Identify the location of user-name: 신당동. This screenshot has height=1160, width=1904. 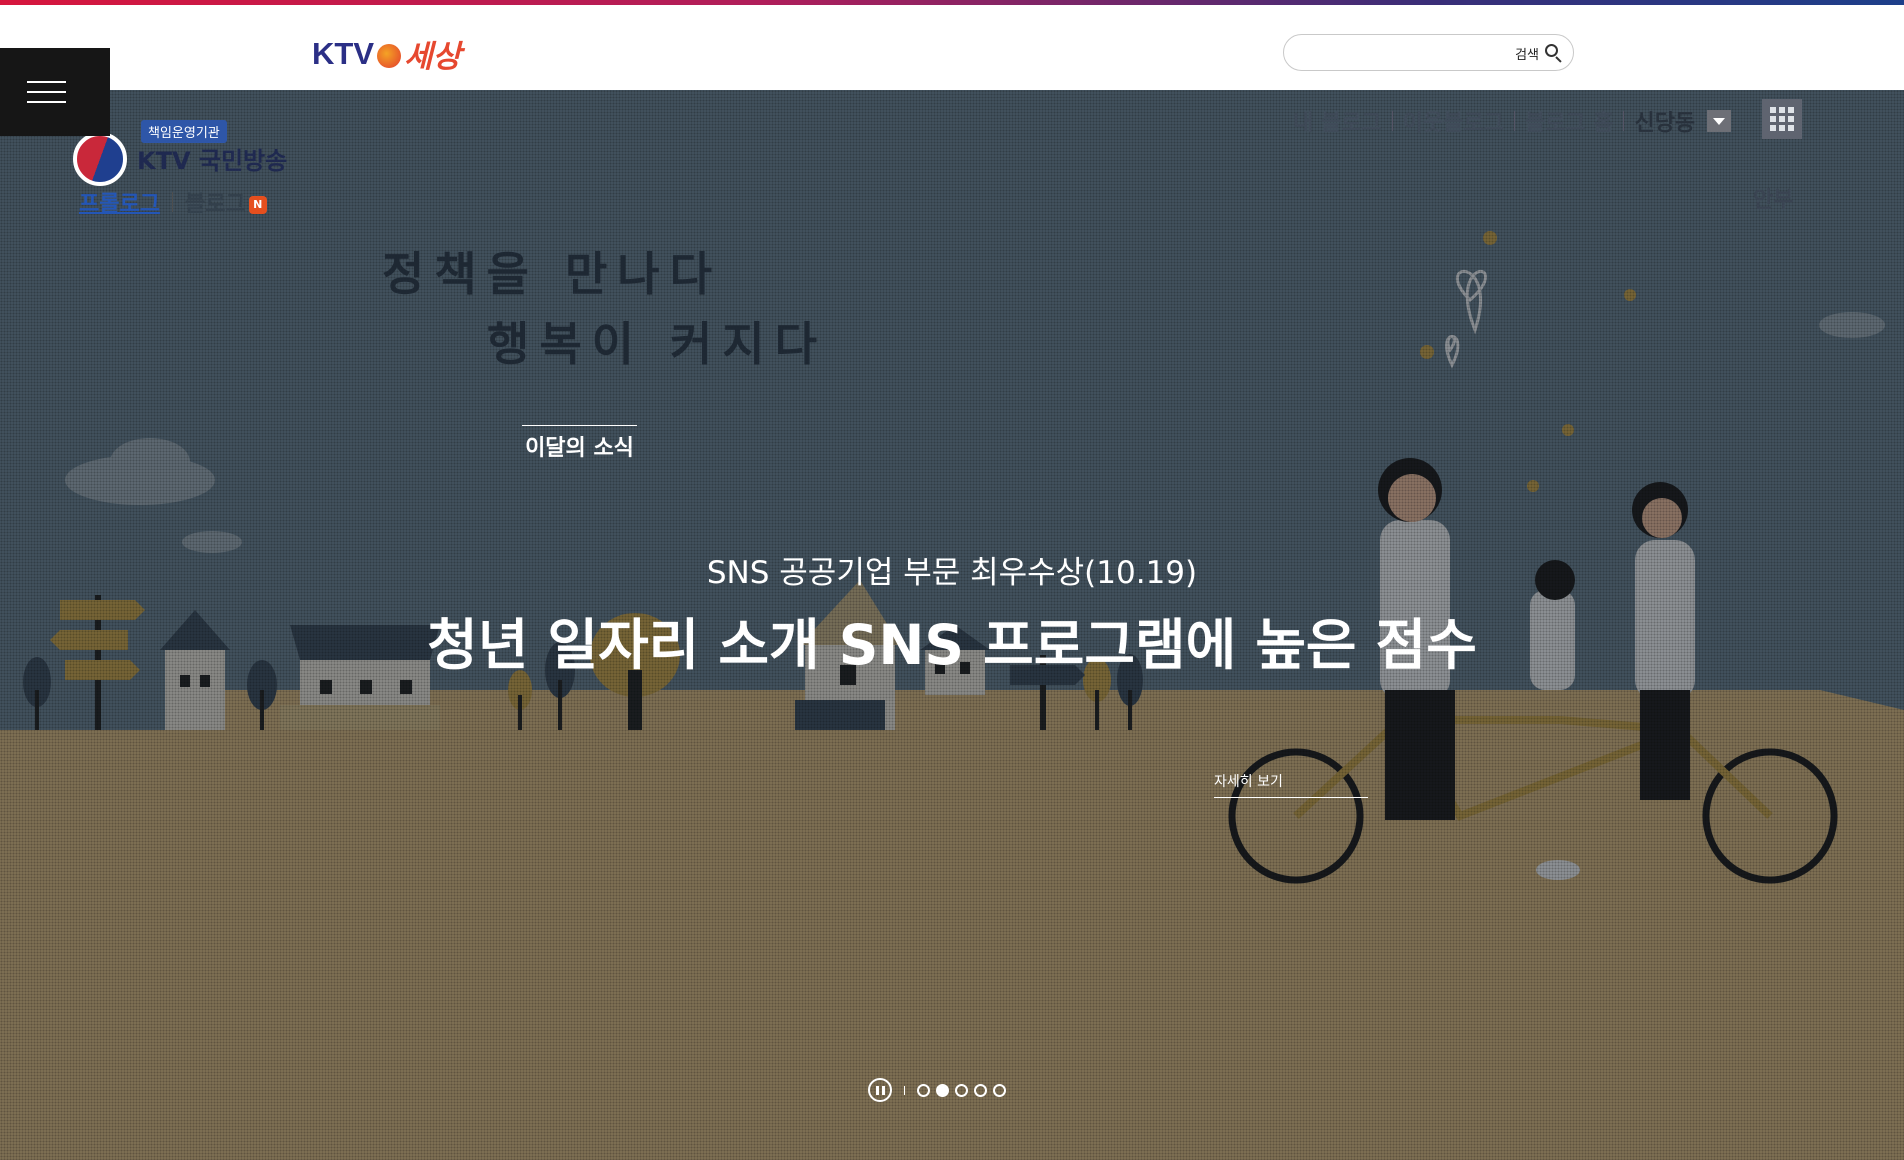
(1664, 121).